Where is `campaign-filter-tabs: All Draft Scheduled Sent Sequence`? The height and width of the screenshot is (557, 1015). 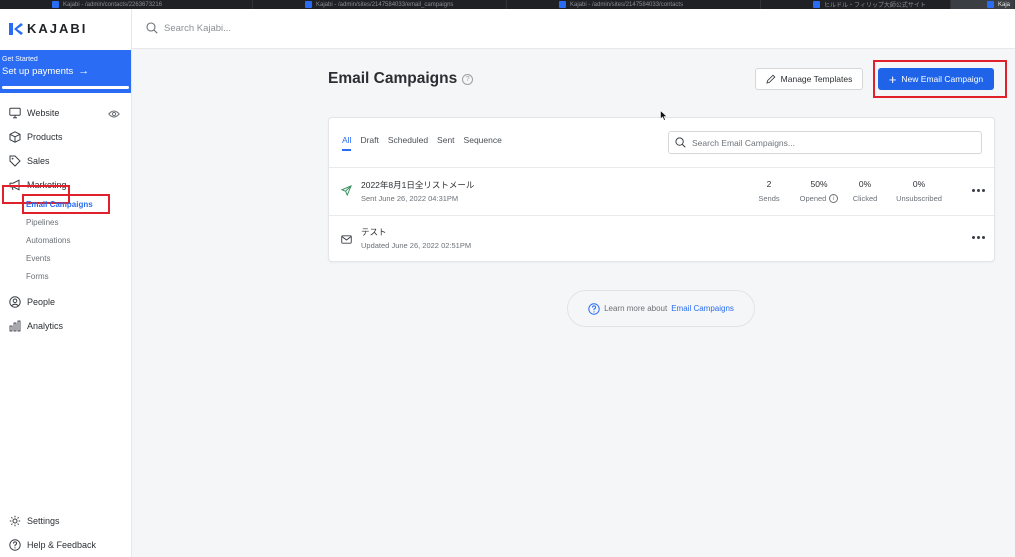
campaign-filter-tabs: All Draft Scheduled Sent Sequence is located at coordinates (422, 143).